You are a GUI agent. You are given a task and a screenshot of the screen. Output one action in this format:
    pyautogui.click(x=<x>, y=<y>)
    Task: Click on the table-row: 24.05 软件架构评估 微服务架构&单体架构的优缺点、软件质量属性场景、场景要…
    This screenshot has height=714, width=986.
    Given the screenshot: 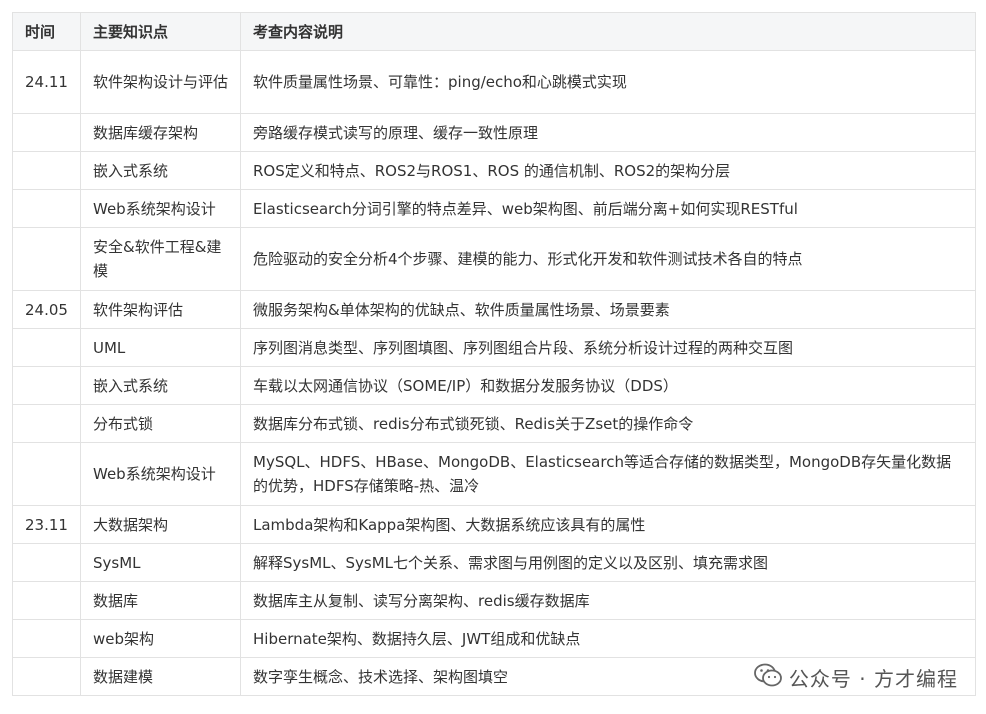 What is the action you would take?
    pyautogui.click(x=494, y=309)
    